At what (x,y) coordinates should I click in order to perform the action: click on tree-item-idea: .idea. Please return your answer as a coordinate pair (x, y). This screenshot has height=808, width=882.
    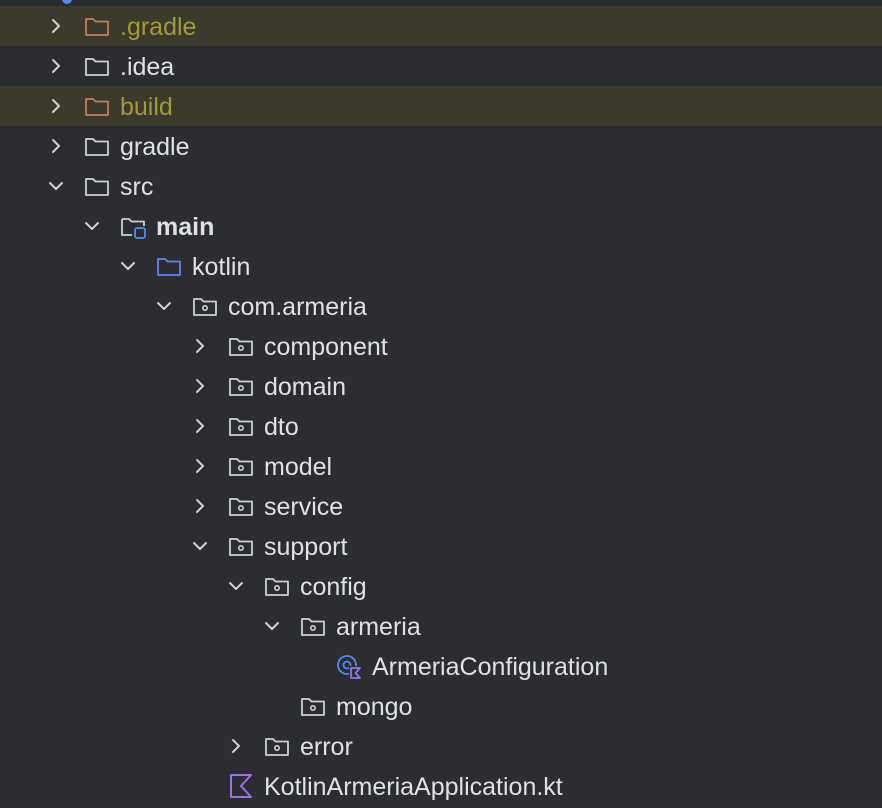
    Looking at the image, I should click on (441, 66).